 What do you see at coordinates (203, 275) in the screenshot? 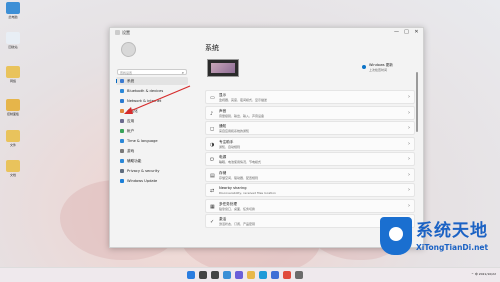
I see `search-icon` at bounding box center [203, 275].